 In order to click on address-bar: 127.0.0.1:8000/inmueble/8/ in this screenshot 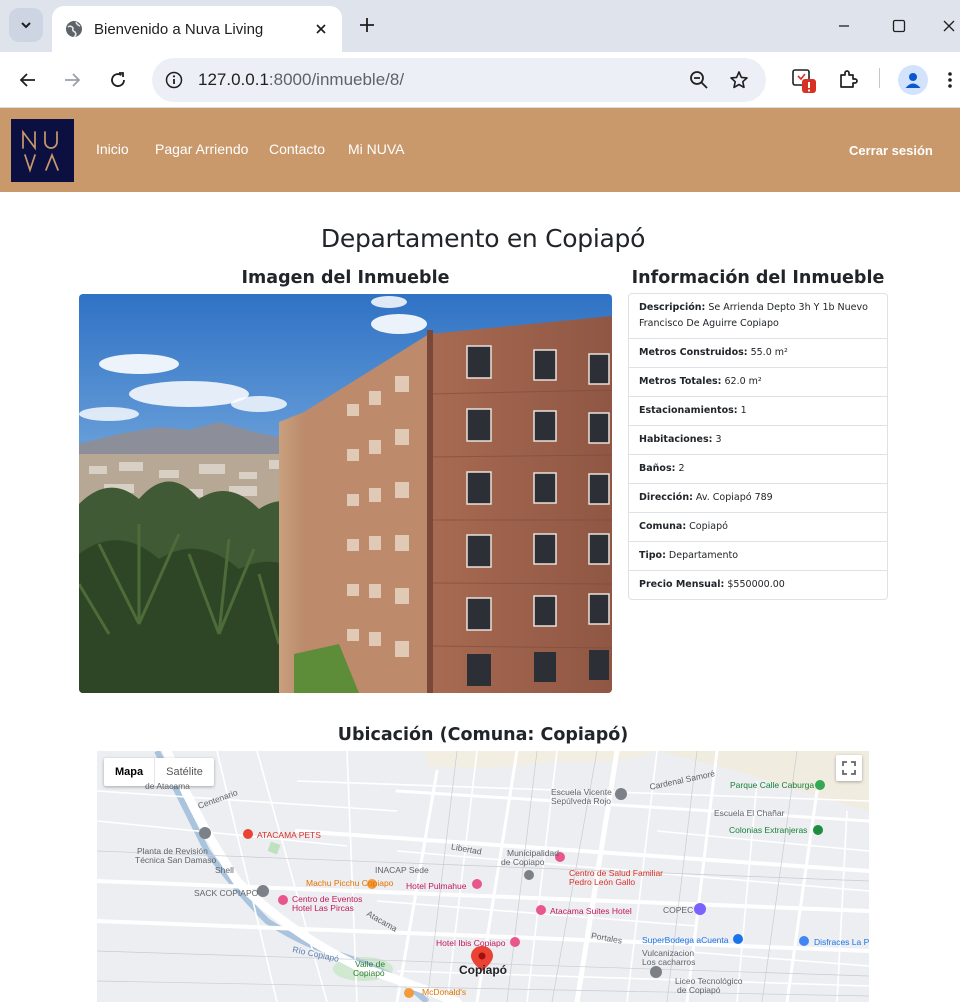, I will do `click(459, 80)`.